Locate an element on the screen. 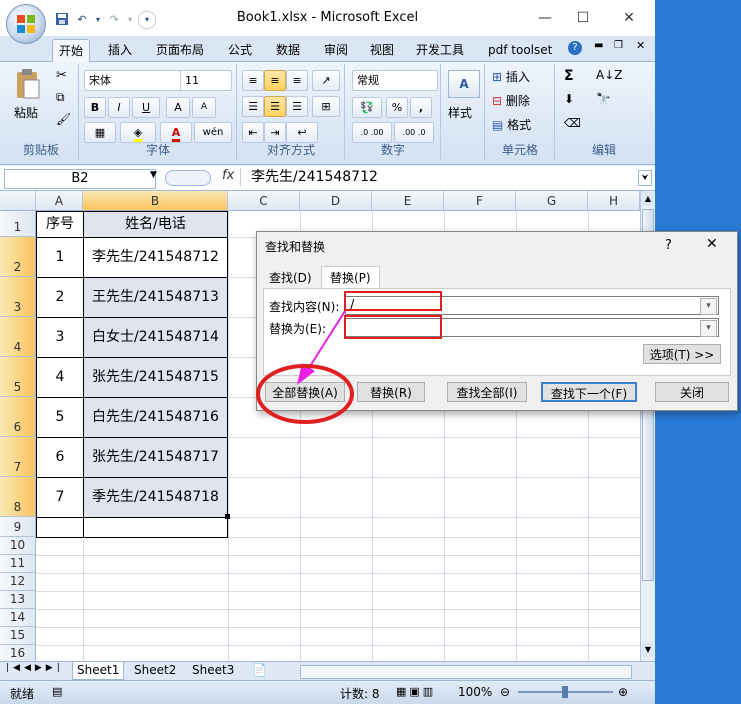 The image size is (741, 704). dialog-close-icon: ✕ is located at coordinates (712, 244).